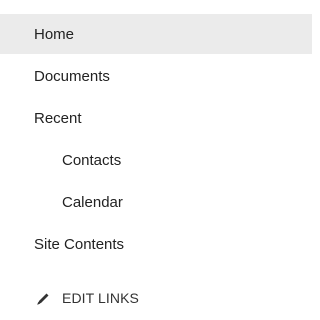 Image resolution: width=320 pixels, height=320 pixels. What do you see at coordinates (100, 298) in the screenshot?
I see `edit-links-label: EDIT LINKS` at bounding box center [100, 298].